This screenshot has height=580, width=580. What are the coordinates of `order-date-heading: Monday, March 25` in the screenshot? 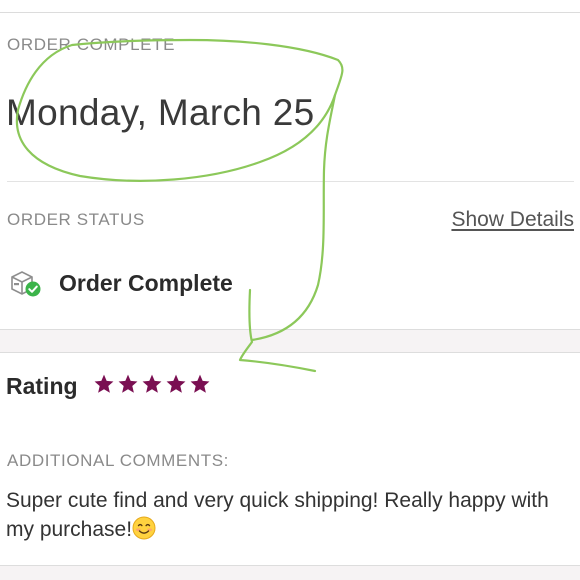 It's located at (160, 112).